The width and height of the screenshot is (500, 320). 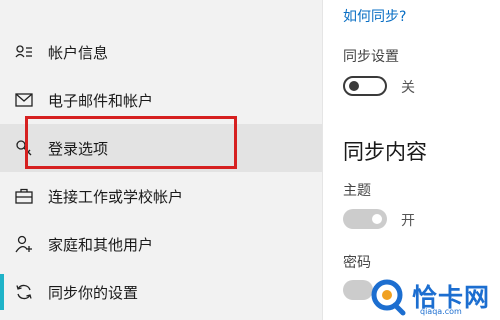 I want to click on briefcase-icon, so click(x=24, y=196).